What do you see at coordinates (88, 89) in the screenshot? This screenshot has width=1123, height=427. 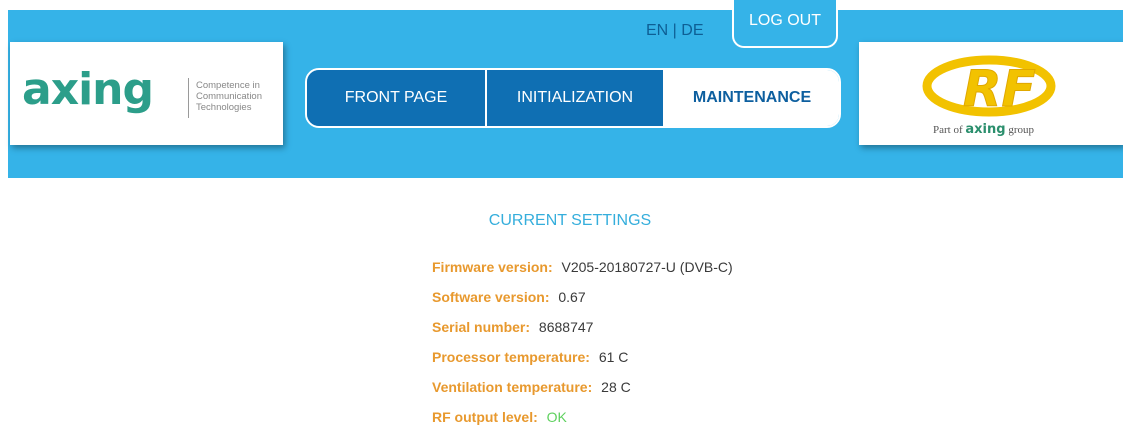 I see `axing-wordmark: axing` at bounding box center [88, 89].